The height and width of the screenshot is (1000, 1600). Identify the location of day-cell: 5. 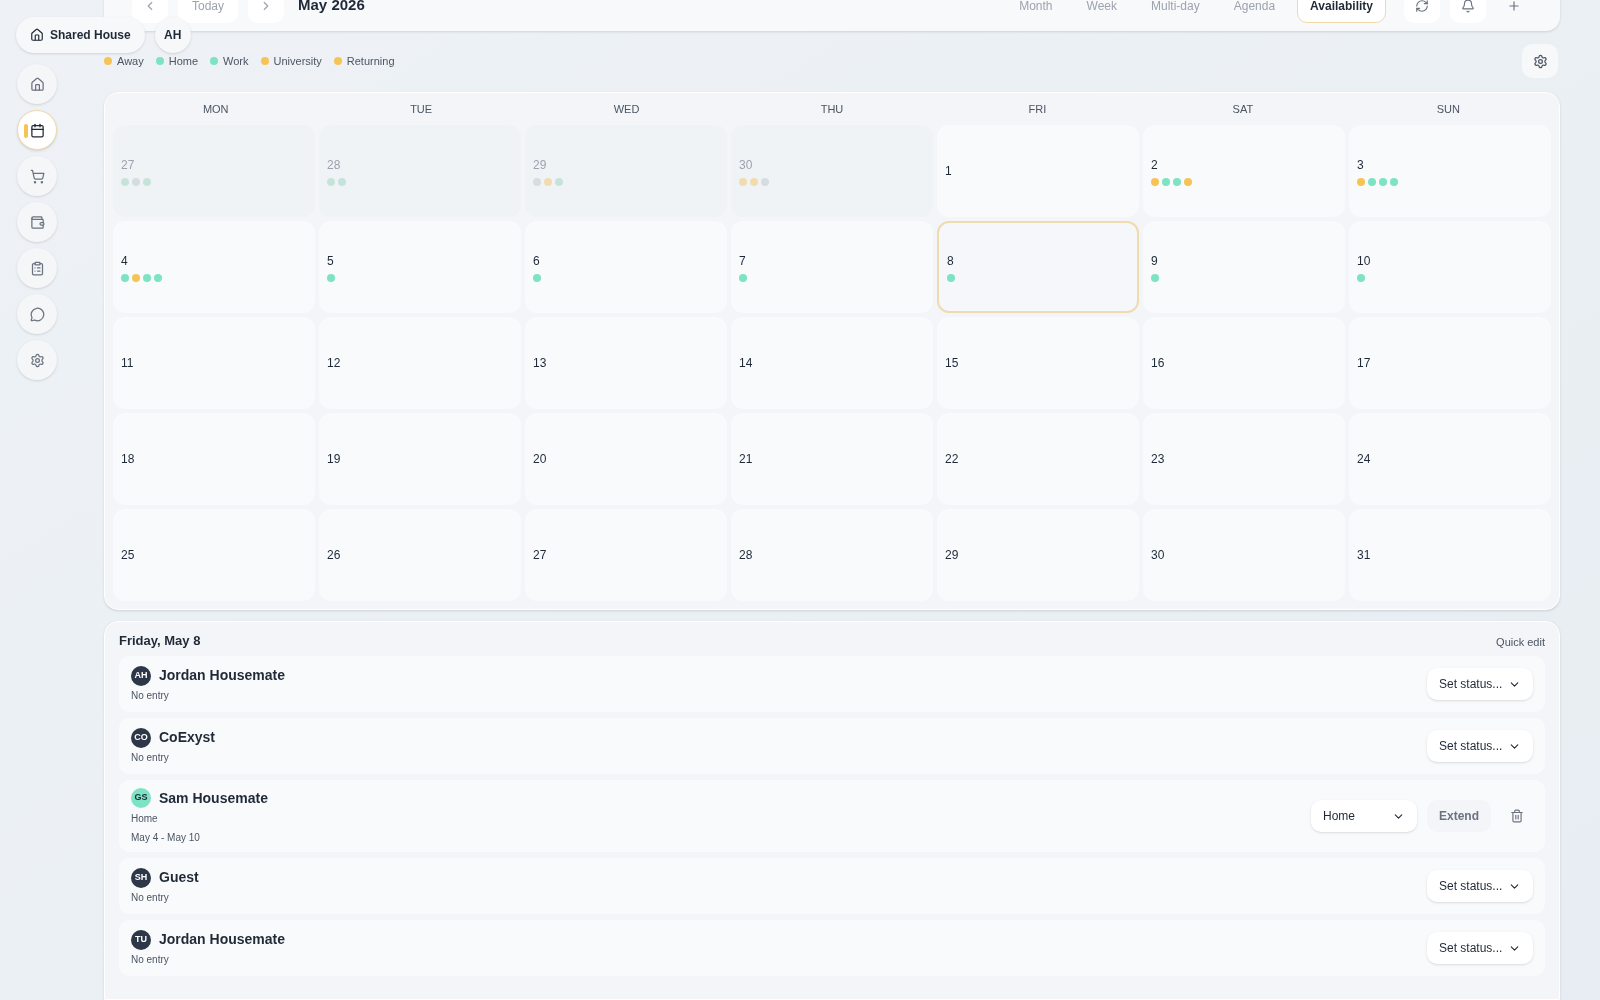
(420, 267).